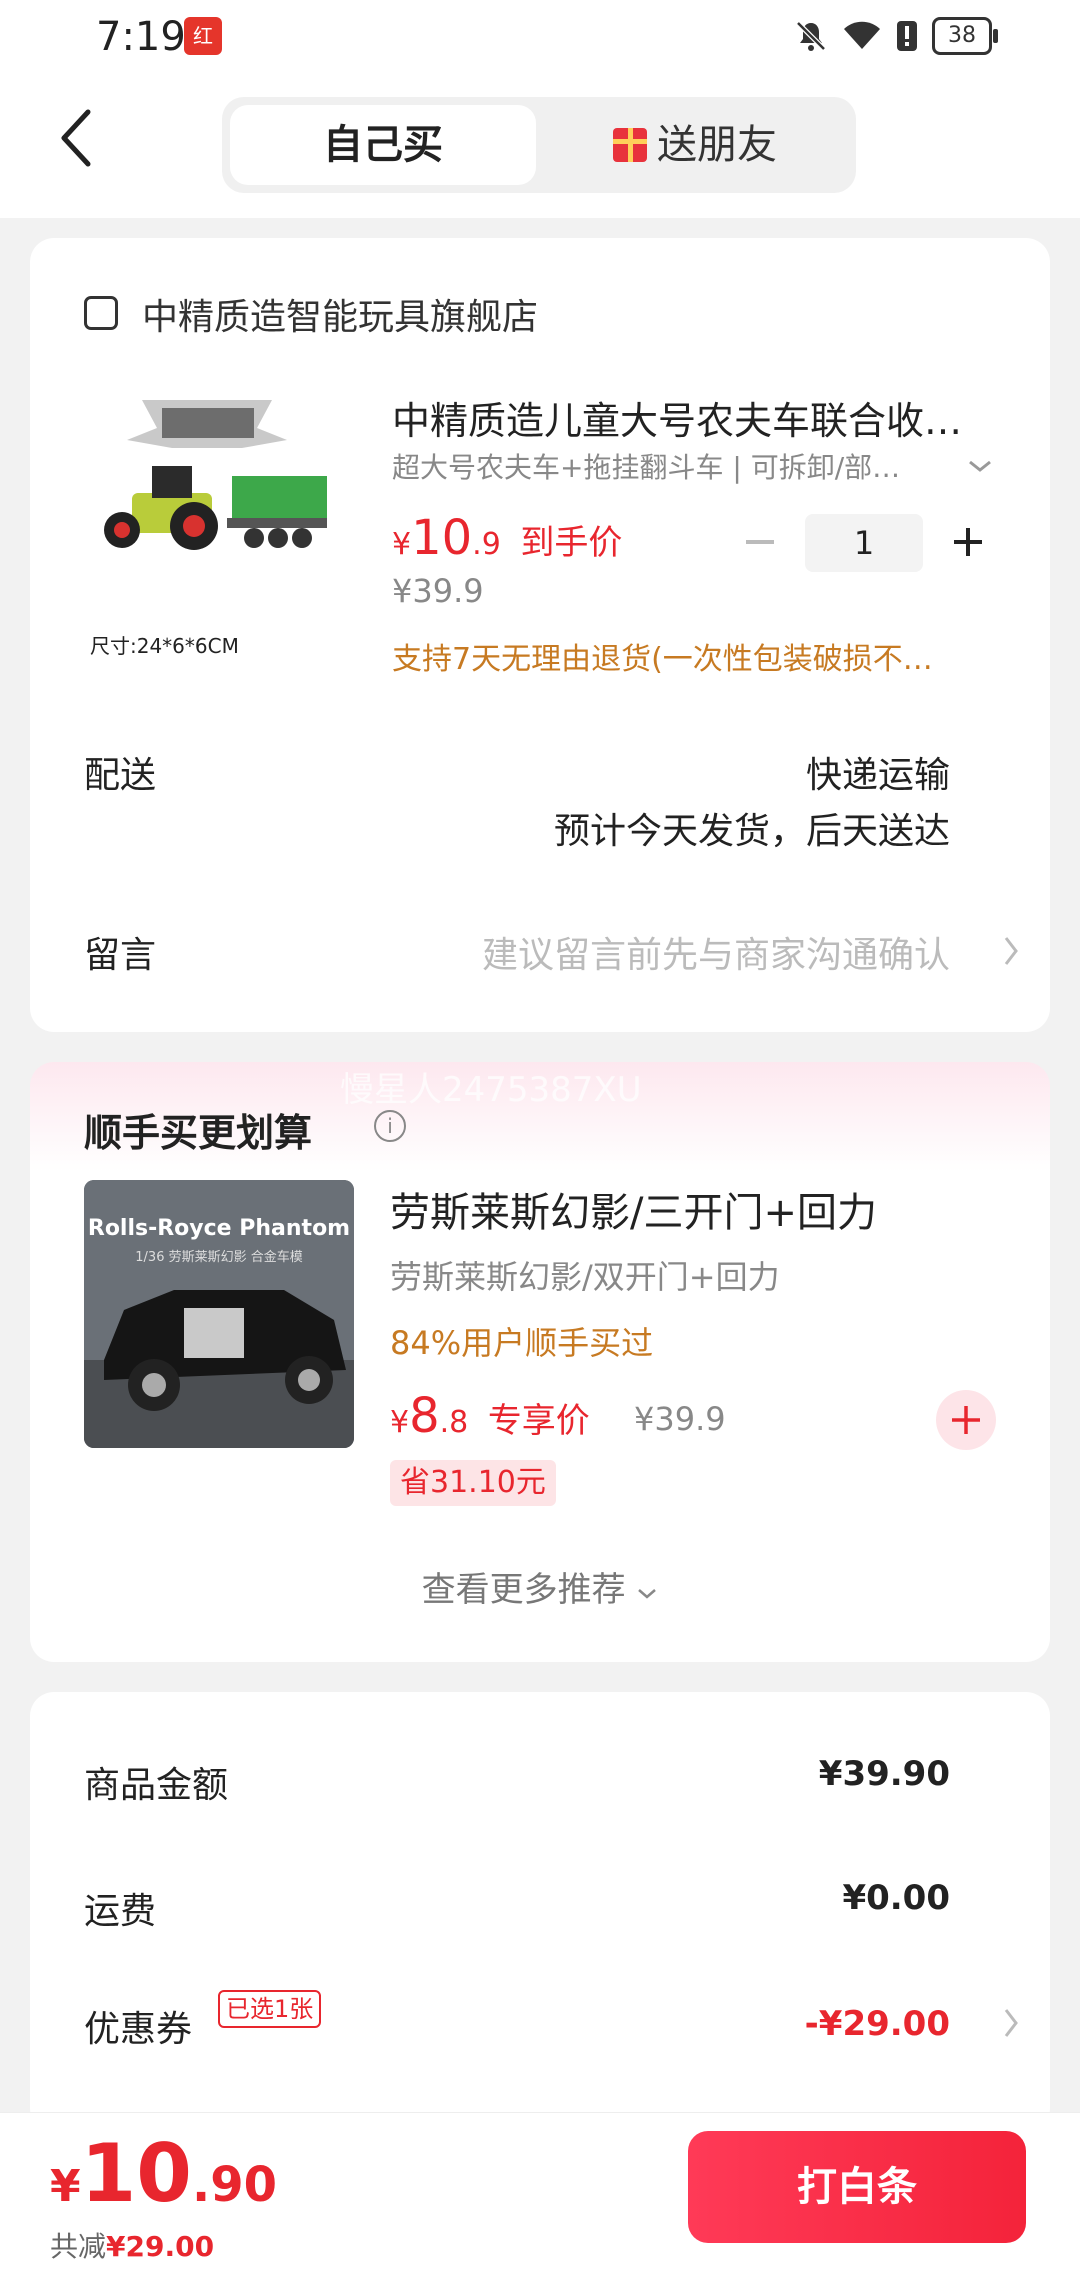 This screenshot has width=1080, height=2281. What do you see at coordinates (219, 1314) in the screenshot?
I see `recommended-product-image: Rolls-Royce Phantom 1/36 劳斯莱斯幻影 合金车模` at bounding box center [219, 1314].